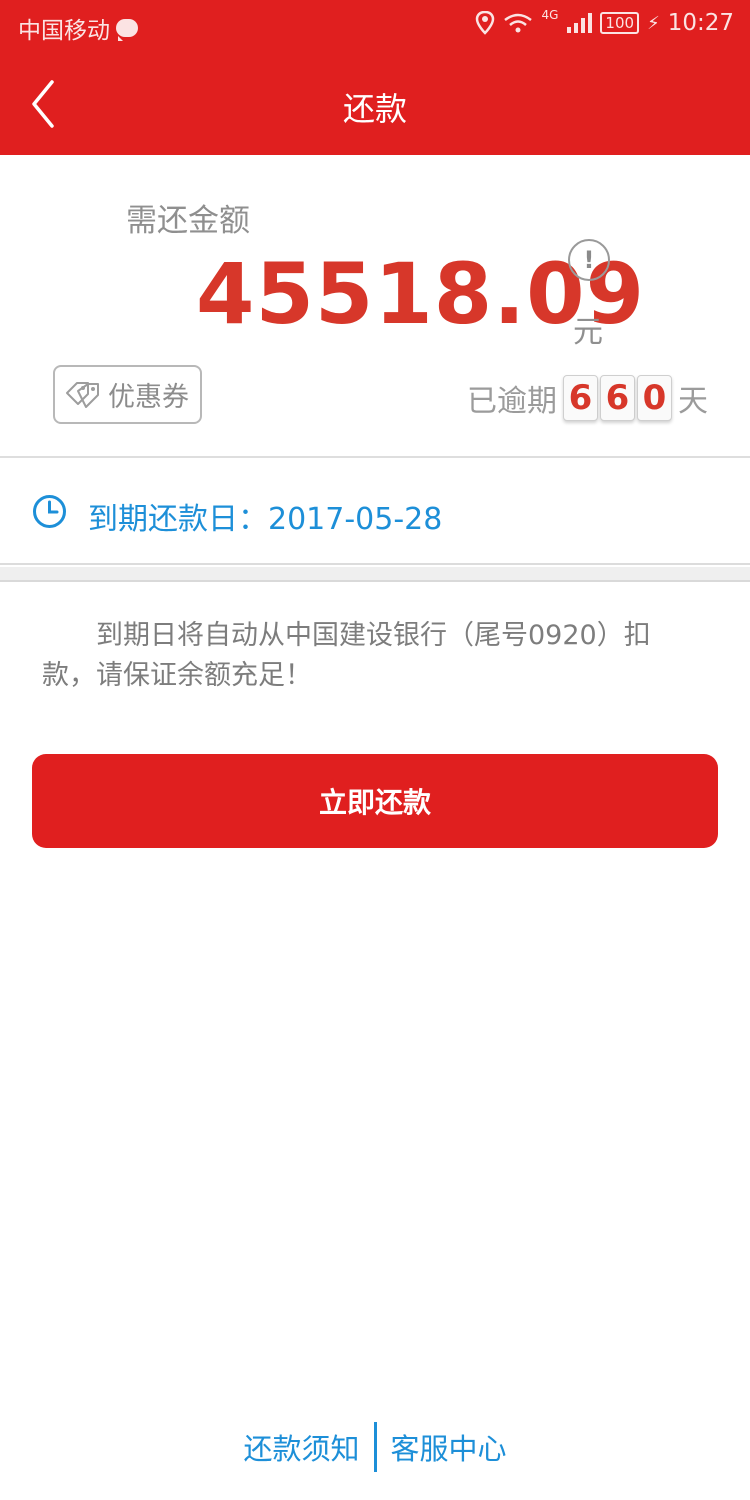 The width and height of the screenshot is (750, 1500). Describe the element at coordinates (375, 801) in the screenshot. I see `pay-now-button: 立即还款` at that location.